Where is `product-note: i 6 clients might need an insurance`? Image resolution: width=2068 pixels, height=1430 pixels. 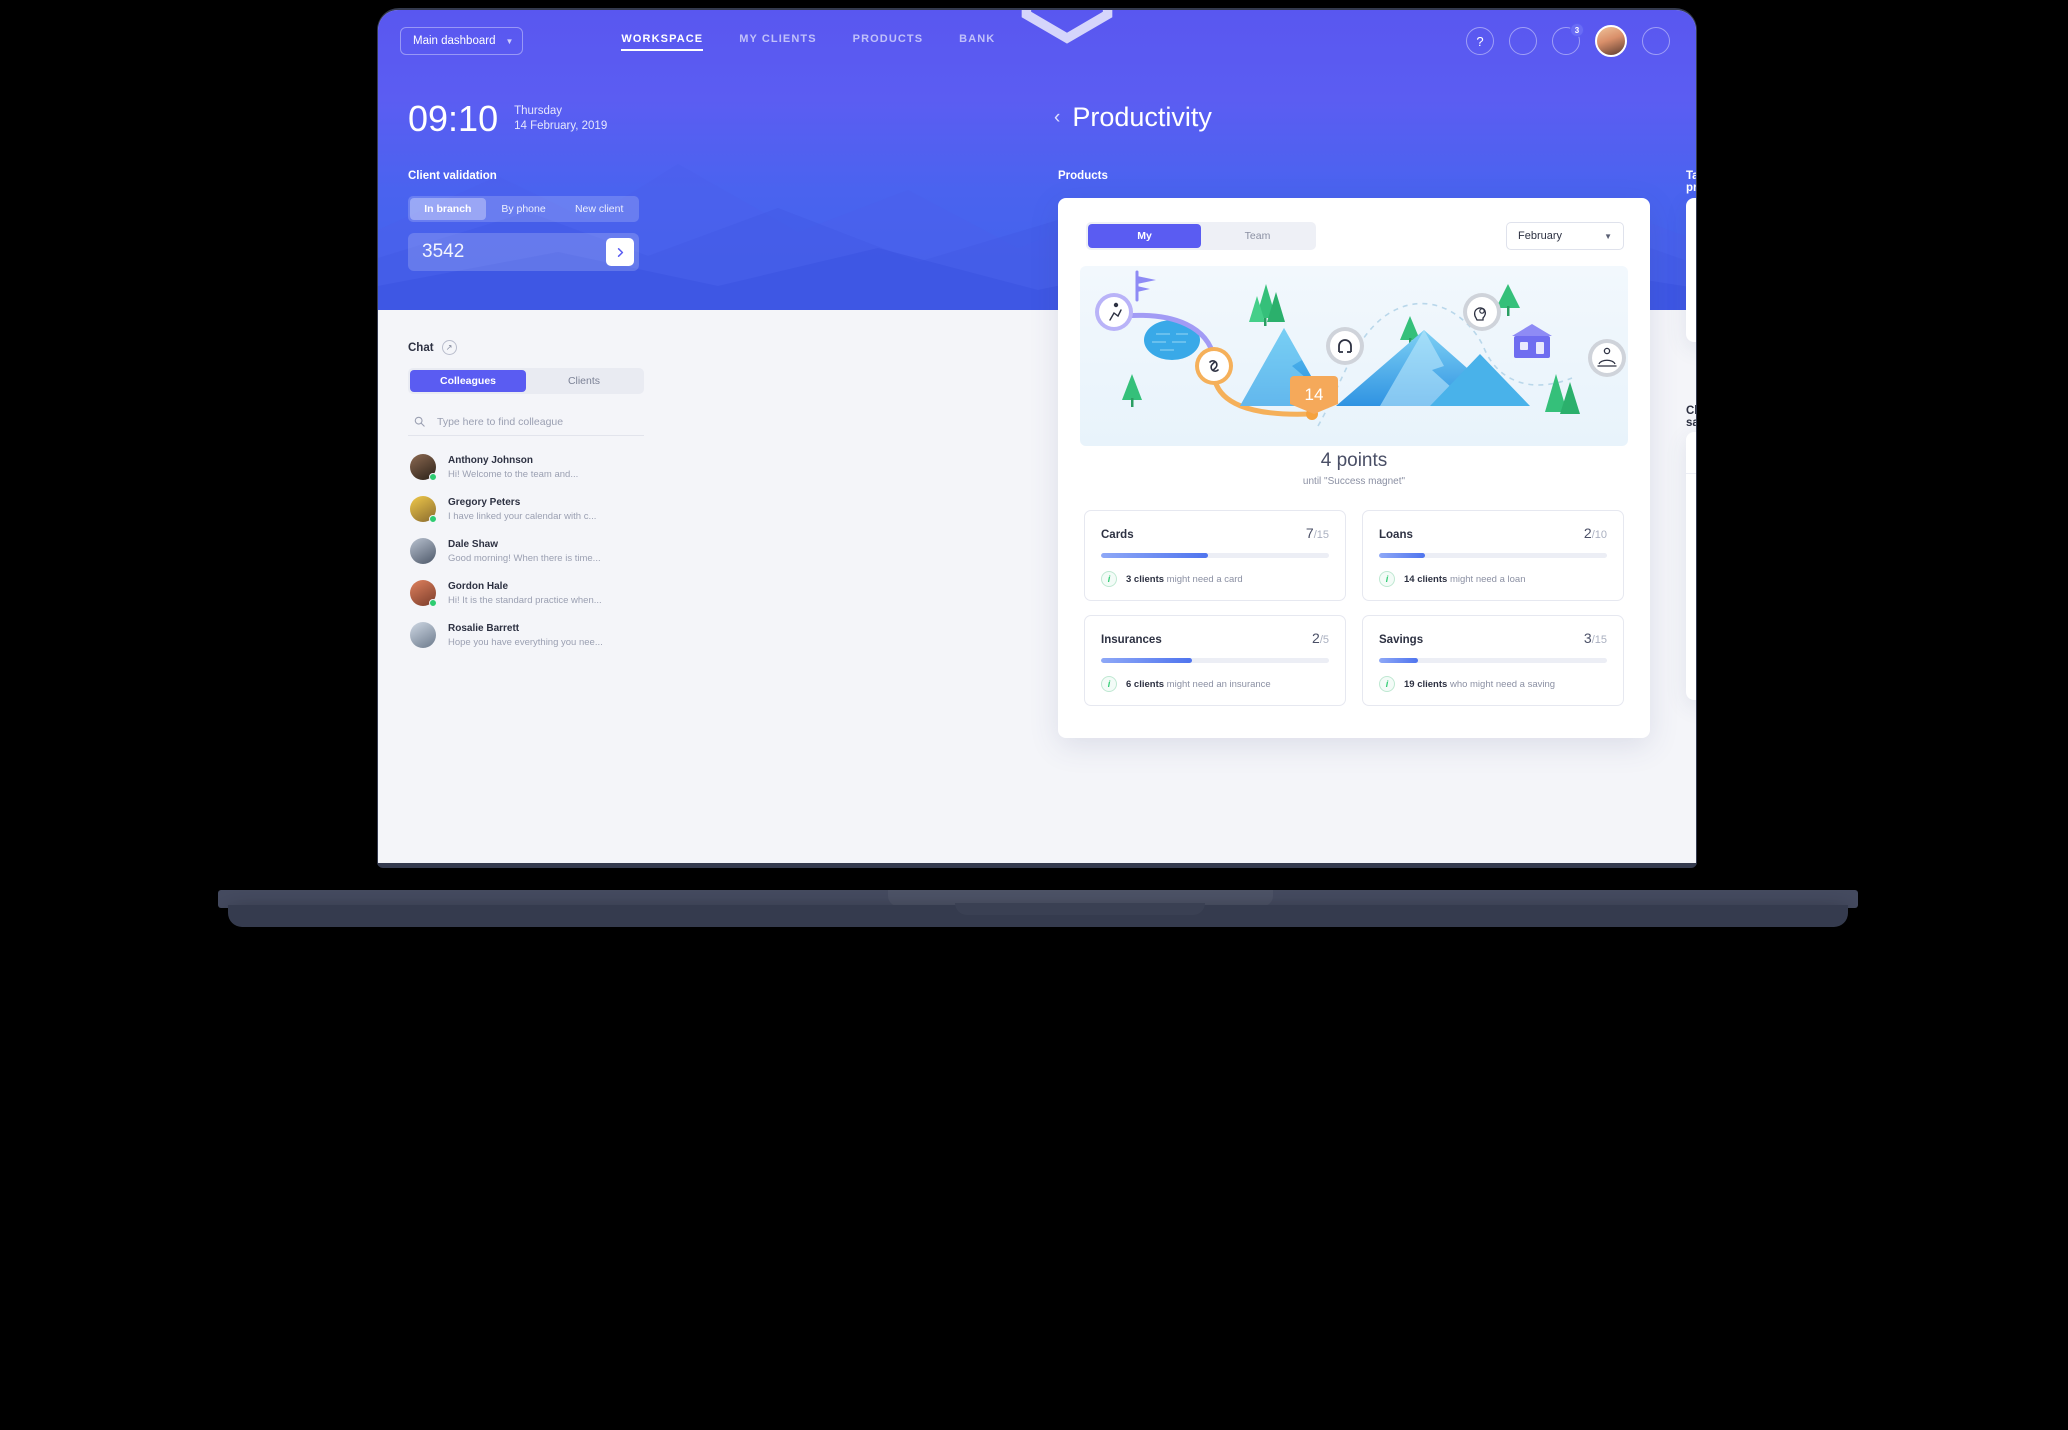 product-note: i 6 clients might need an insurance is located at coordinates (1215, 684).